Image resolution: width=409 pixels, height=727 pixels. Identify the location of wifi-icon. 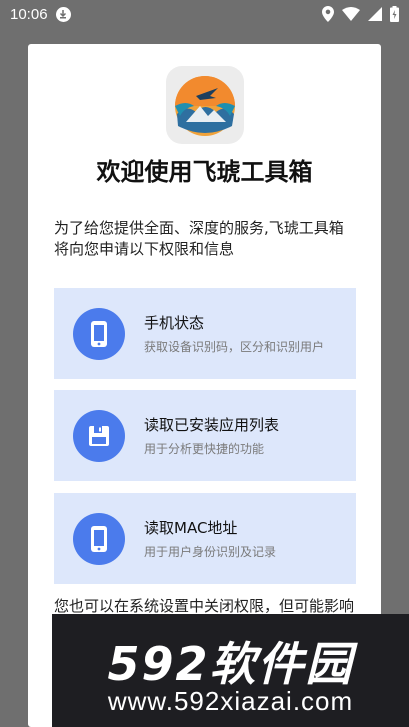
(351, 14).